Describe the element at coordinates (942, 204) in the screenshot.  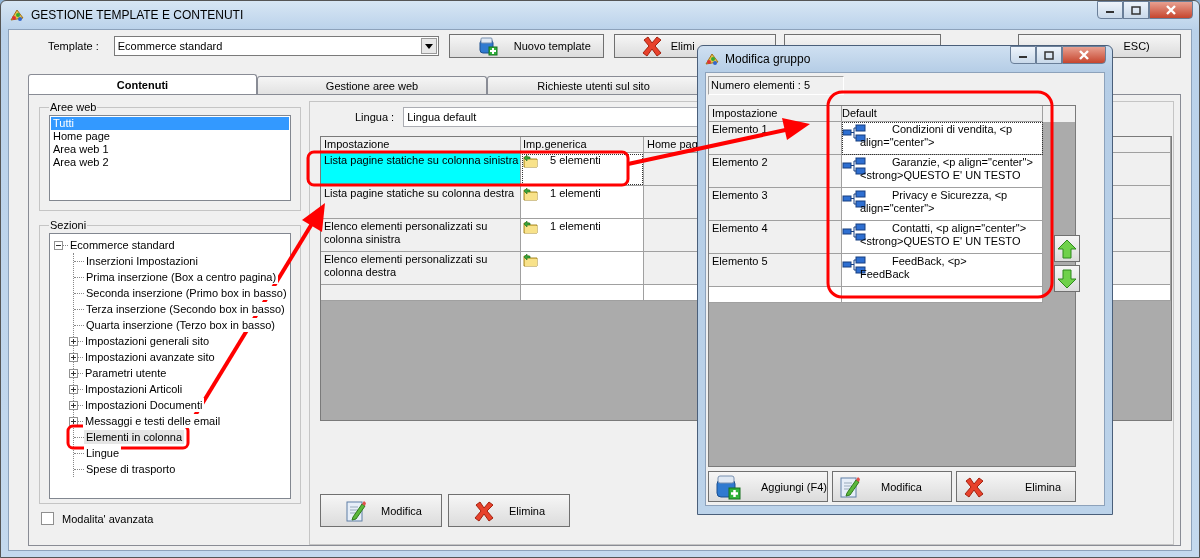
I see `table-cell: Privacy e Sicurezza, <p align="center">` at that location.